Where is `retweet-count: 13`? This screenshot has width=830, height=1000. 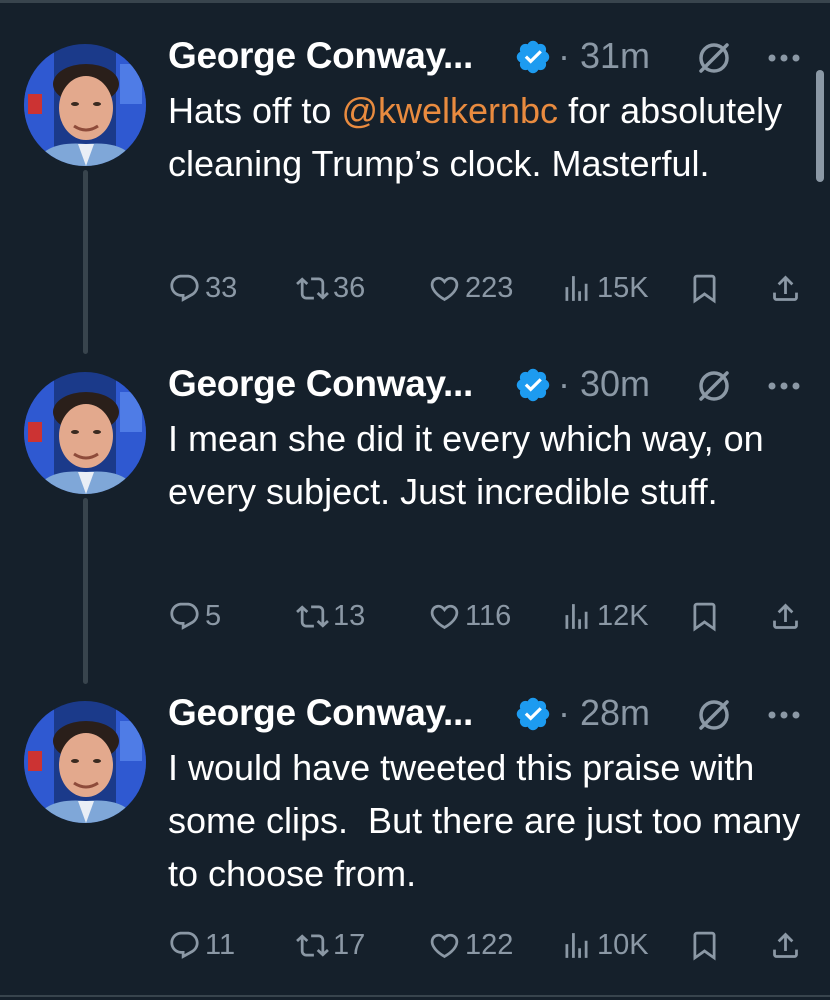 retweet-count: 13 is located at coordinates (349, 615).